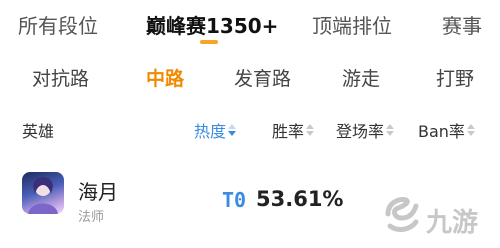 The width and height of the screenshot is (500, 248). I want to click on hero-role: 法师, so click(91, 217).